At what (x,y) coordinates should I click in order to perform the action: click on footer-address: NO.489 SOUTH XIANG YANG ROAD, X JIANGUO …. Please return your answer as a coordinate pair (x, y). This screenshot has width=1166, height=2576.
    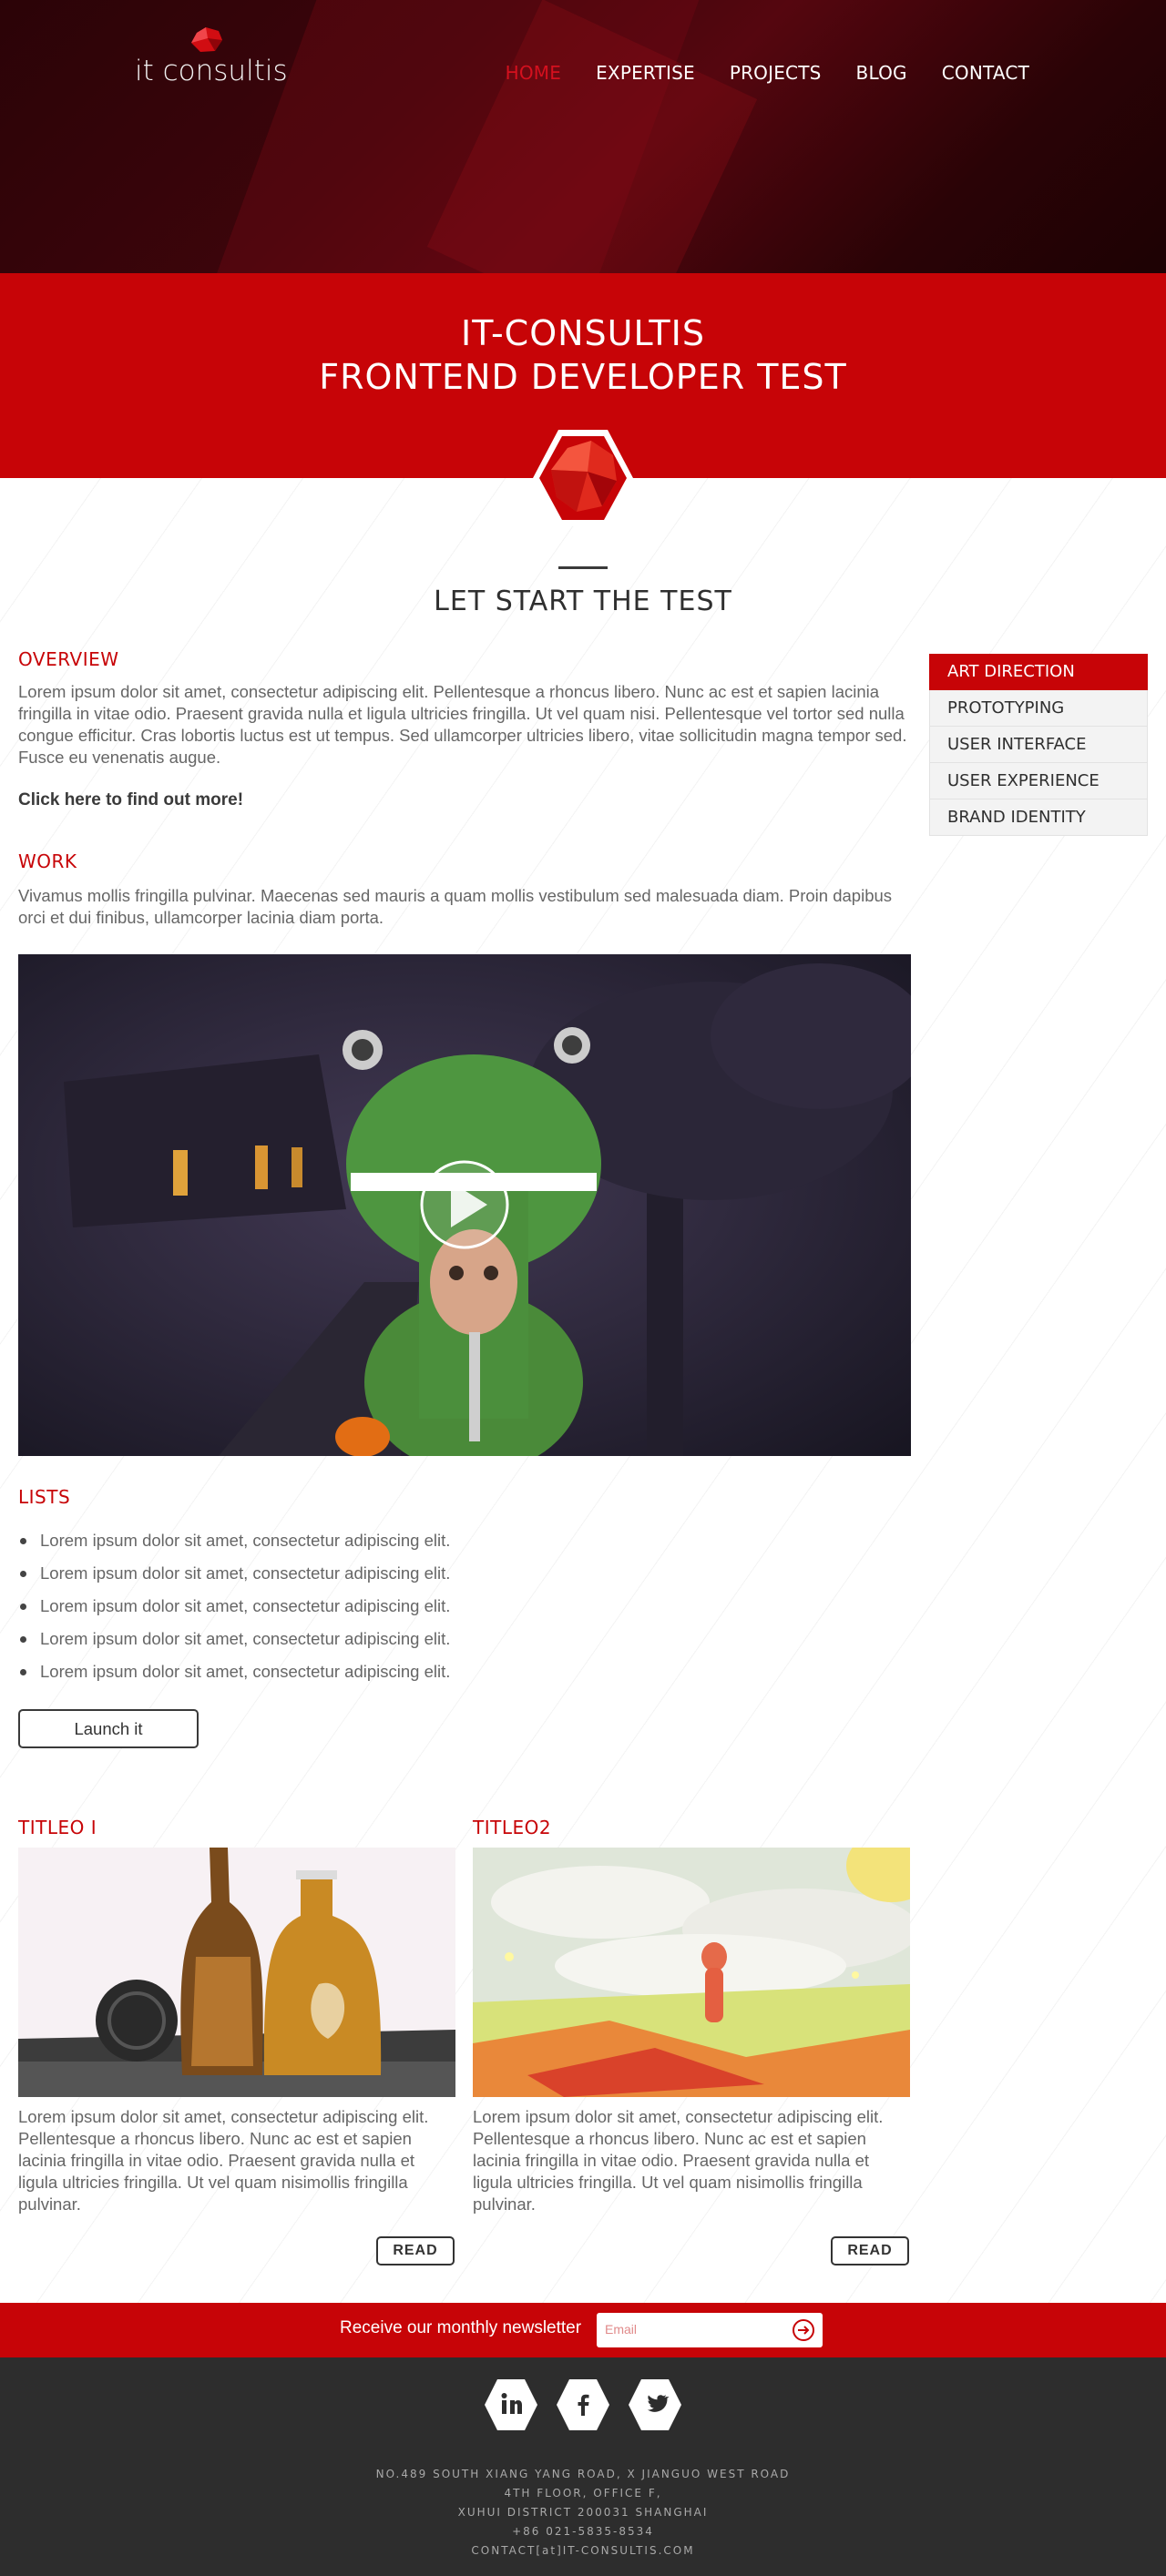
    Looking at the image, I should click on (583, 2513).